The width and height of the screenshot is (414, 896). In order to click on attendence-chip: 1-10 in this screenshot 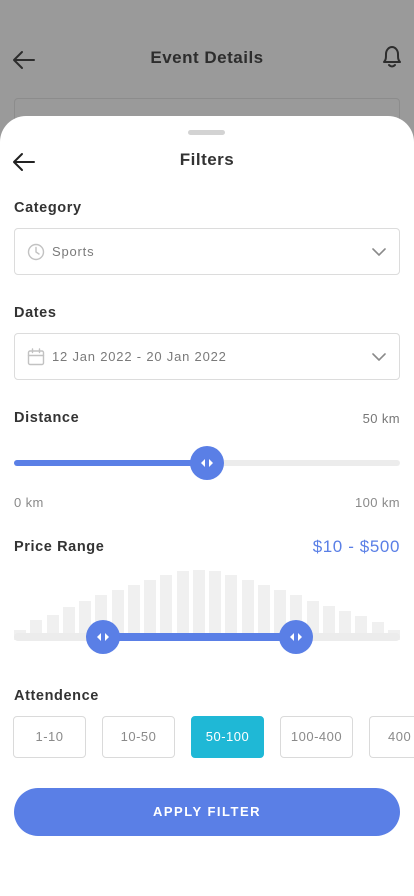, I will do `click(49, 737)`.